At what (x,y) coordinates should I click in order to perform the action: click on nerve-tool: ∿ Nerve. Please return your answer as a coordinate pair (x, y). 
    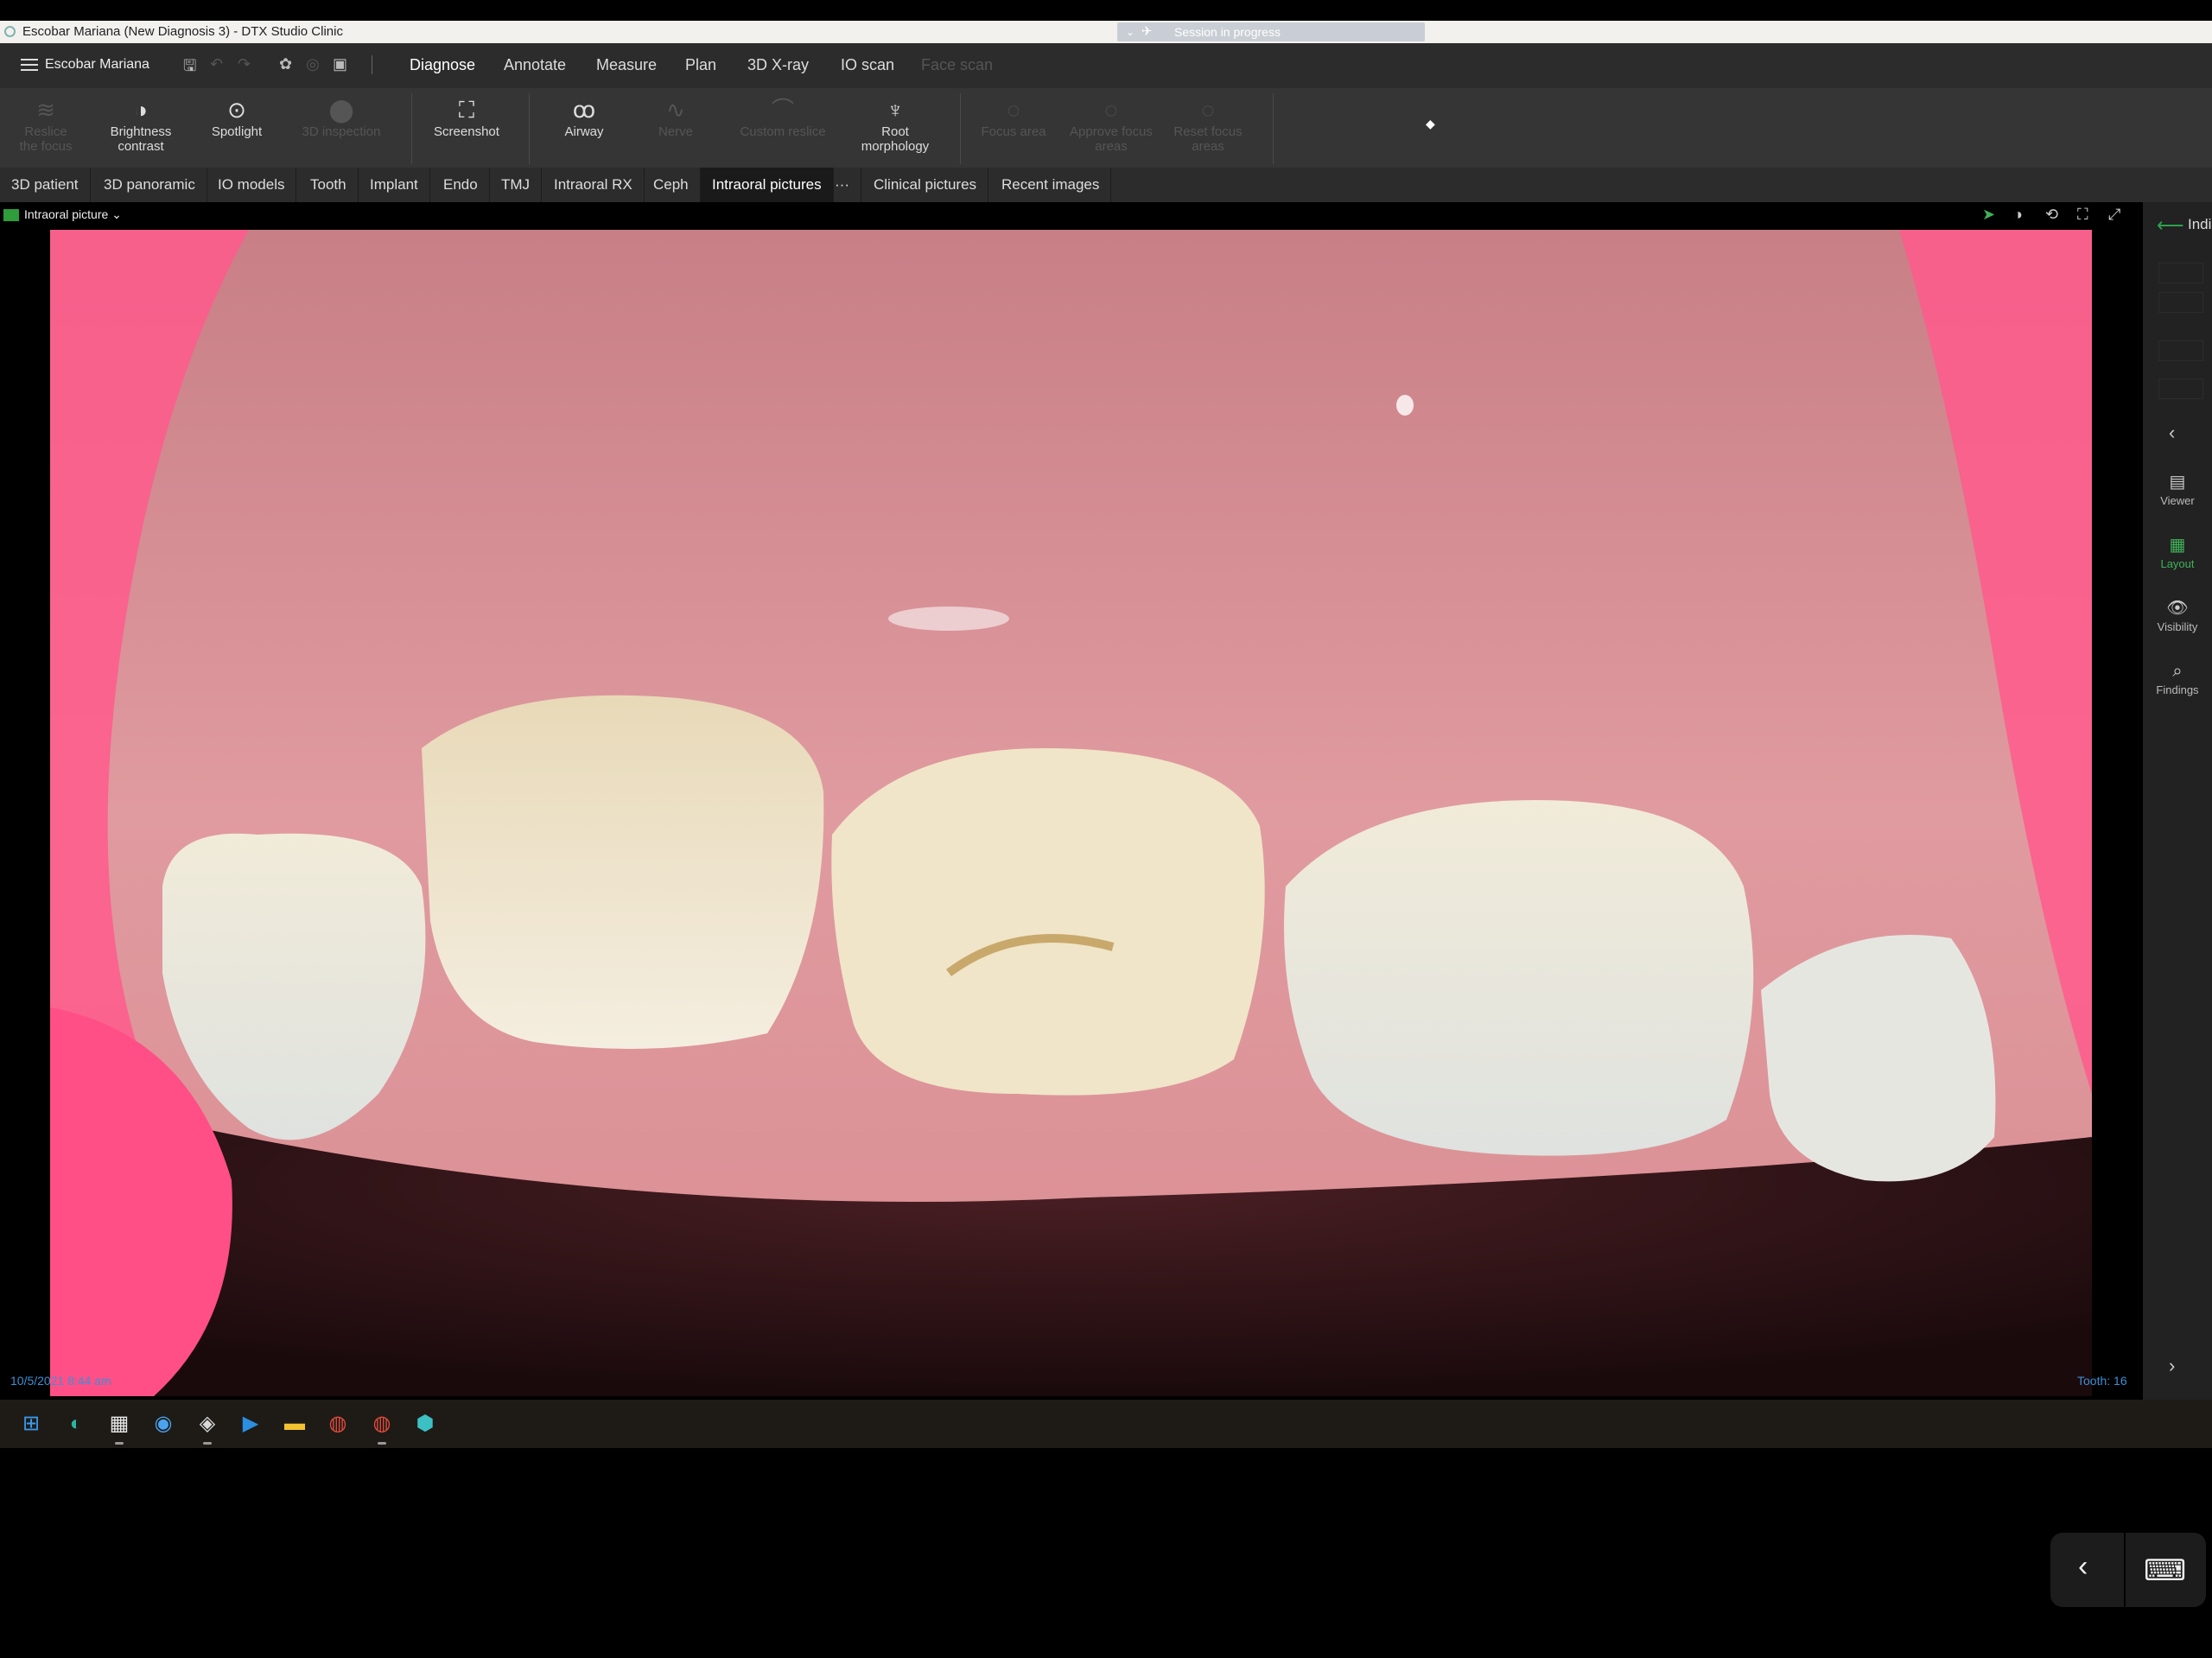
    Looking at the image, I should click on (675, 118).